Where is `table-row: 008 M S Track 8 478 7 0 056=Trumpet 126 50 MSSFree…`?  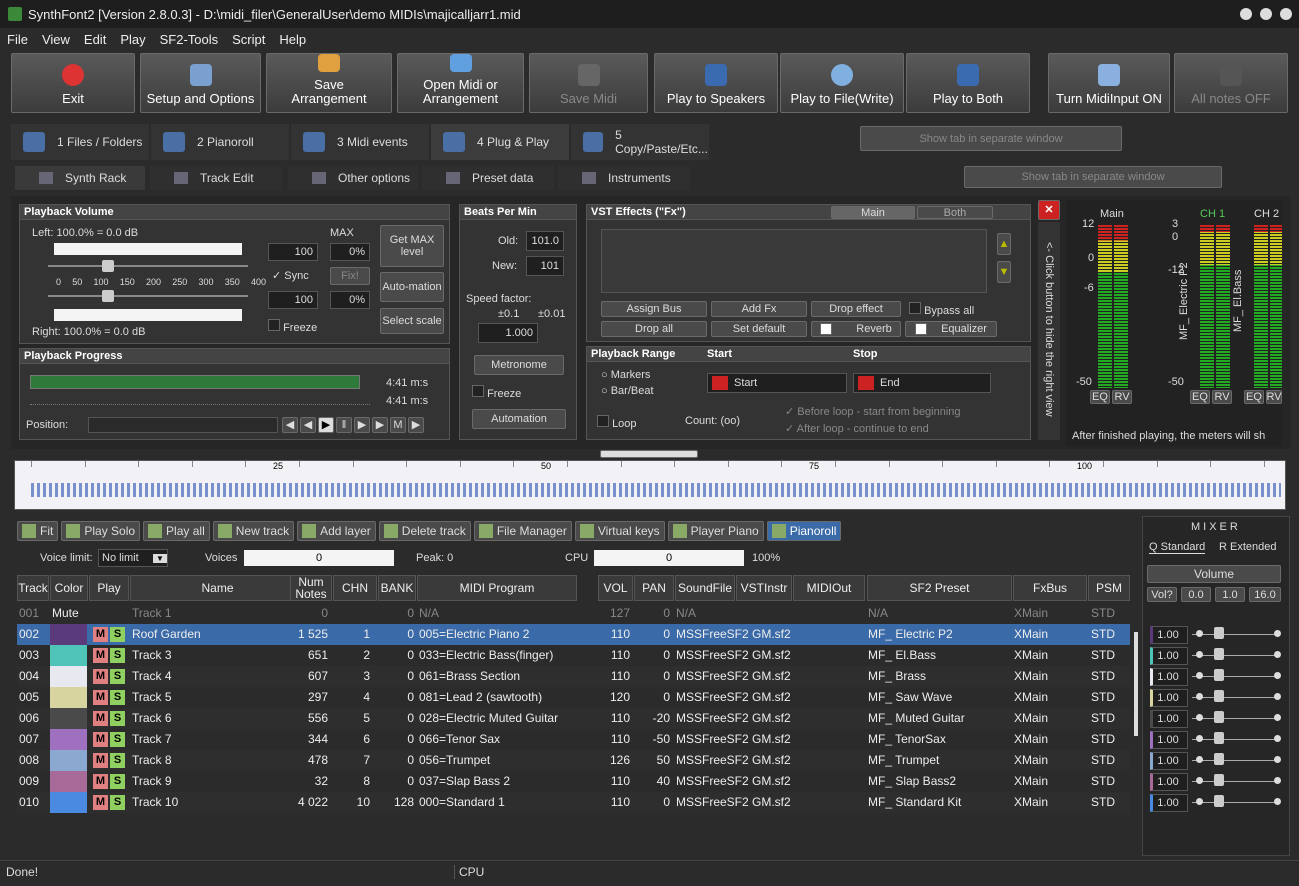 table-row: 008 M S Track 8 478 7 0 056=Trumpet 126 50 MSSFree… is located at coordinates (573, 760).